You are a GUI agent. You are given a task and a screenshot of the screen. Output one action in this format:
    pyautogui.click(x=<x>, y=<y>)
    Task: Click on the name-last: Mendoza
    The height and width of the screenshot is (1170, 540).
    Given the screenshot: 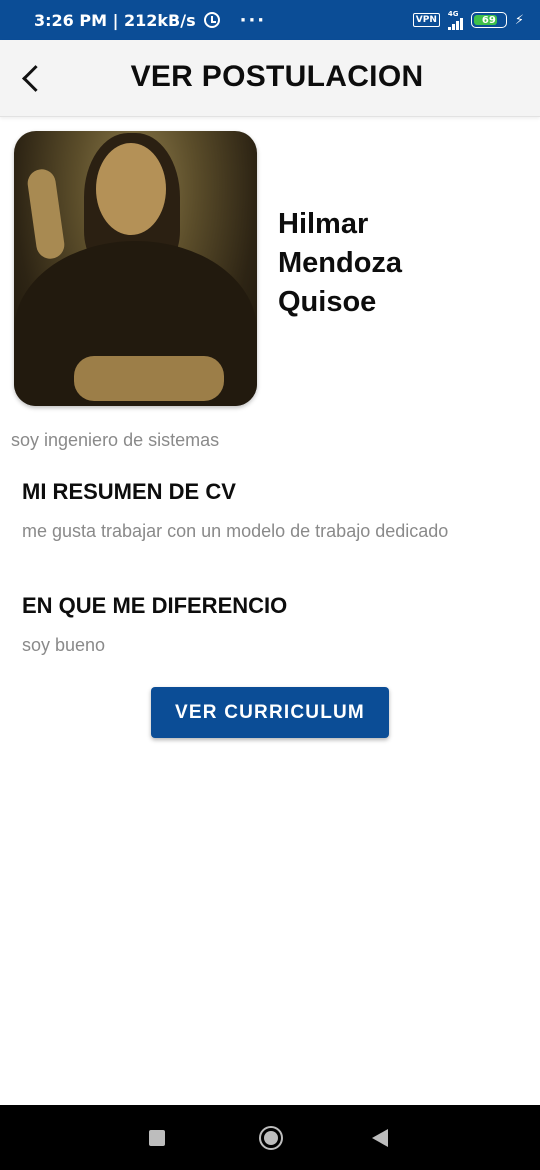 What is the action you would take?
    pyautogui.click(x=340, y=263)
    